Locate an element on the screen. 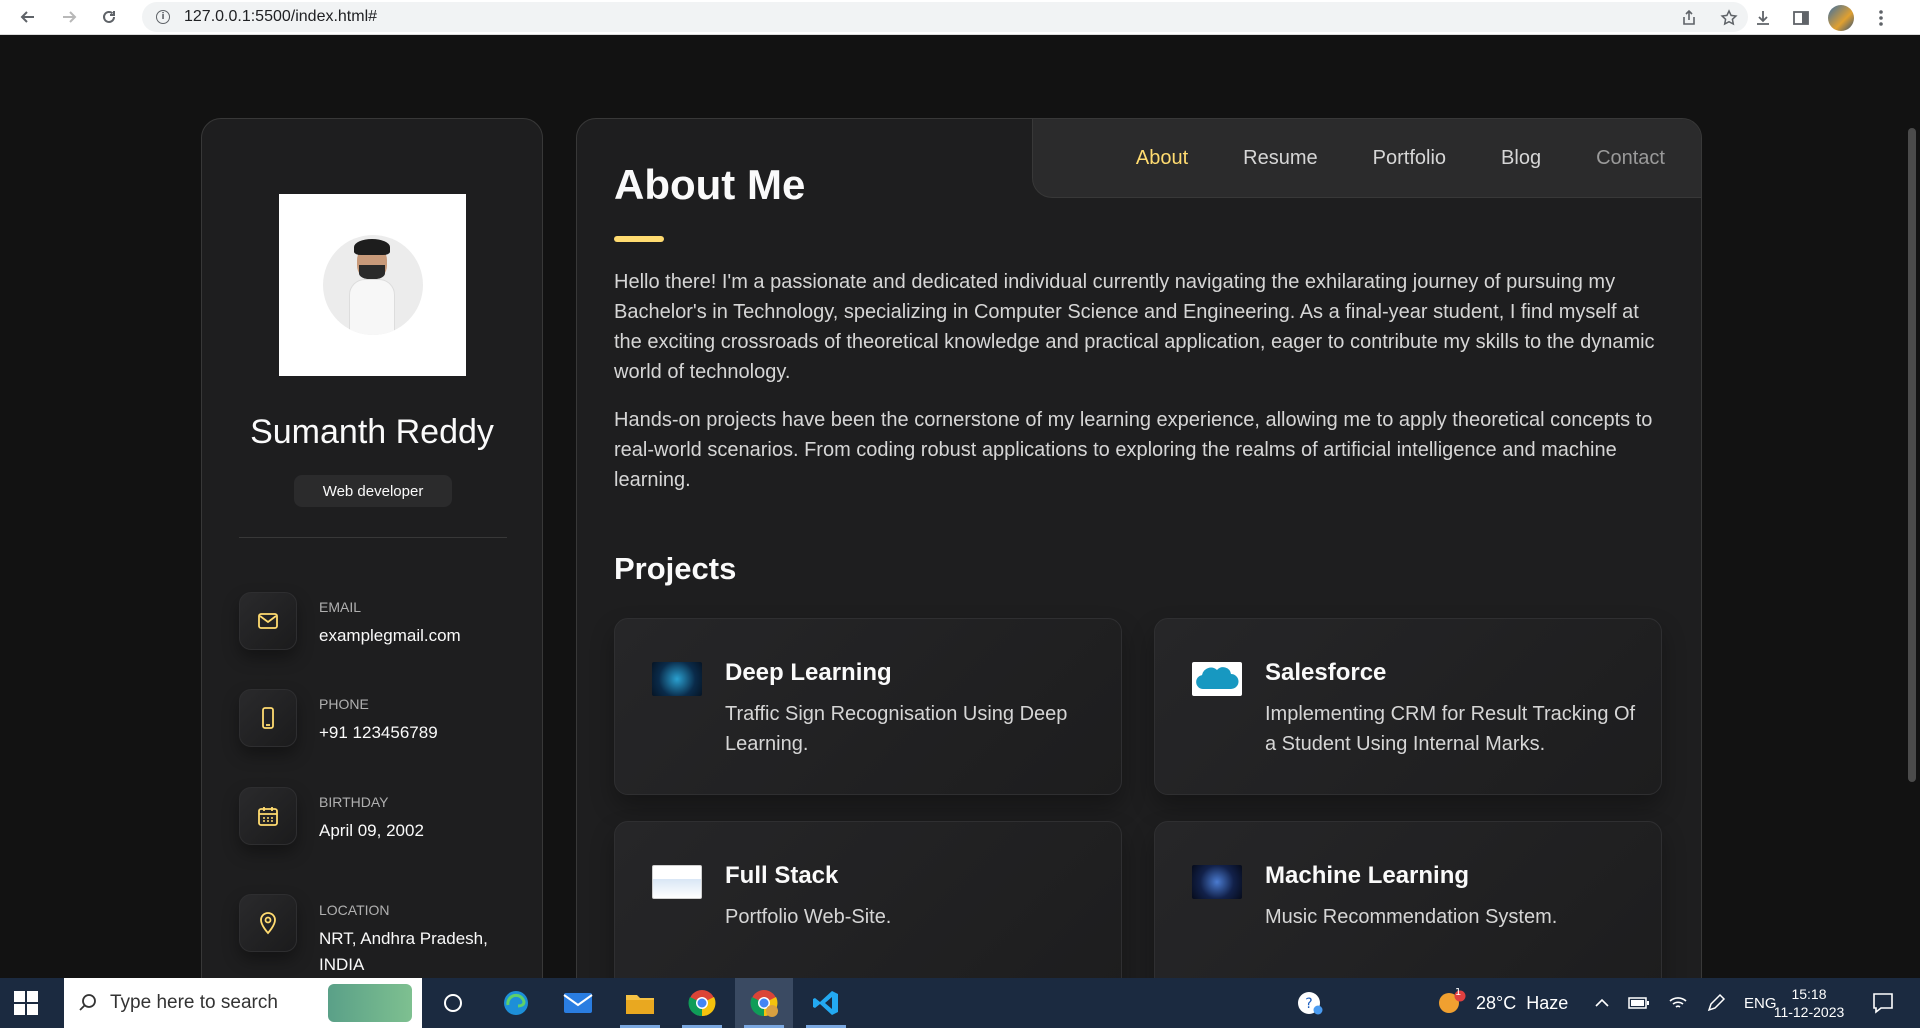 The width and height of the screenshot is (1920, 1028). share-icon is located at coordinates (1689, 20).